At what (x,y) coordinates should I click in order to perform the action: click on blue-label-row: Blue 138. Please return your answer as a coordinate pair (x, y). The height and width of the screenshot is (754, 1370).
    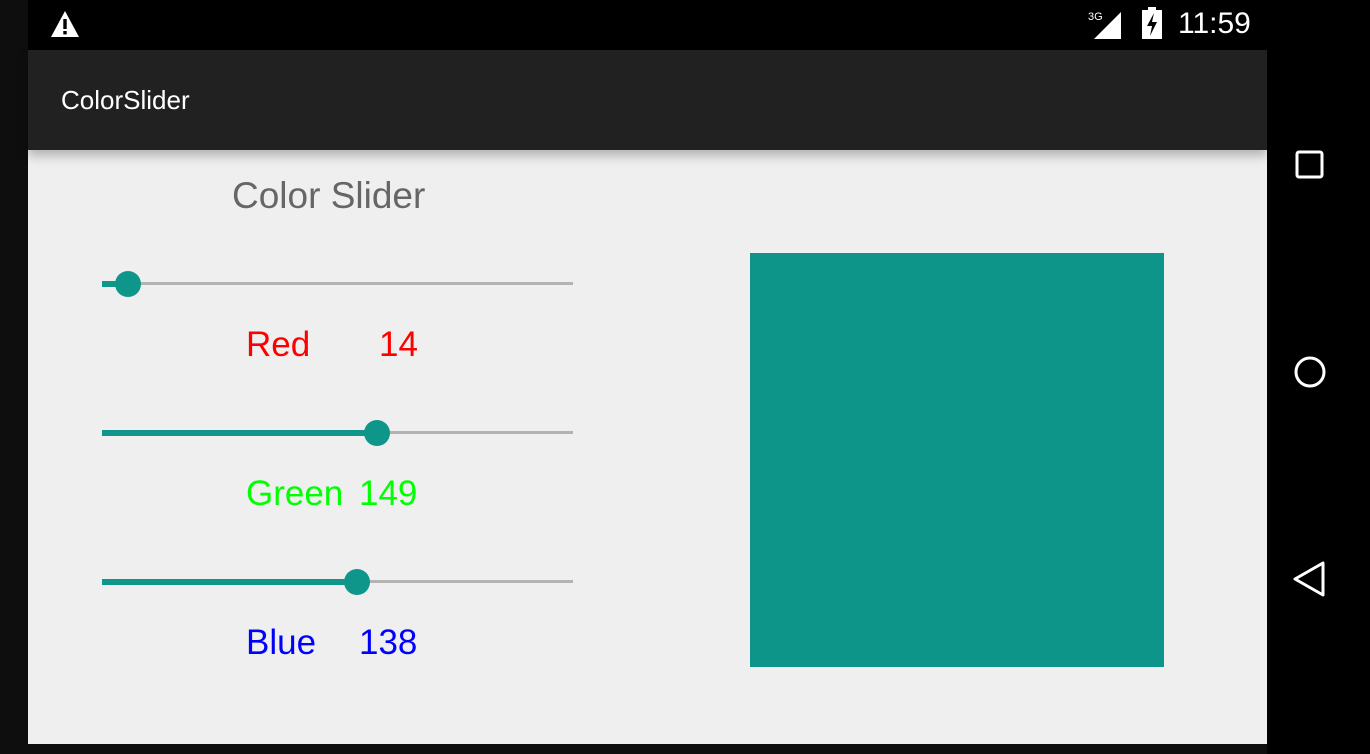
    Looking at the image, I should click on (331, 643).